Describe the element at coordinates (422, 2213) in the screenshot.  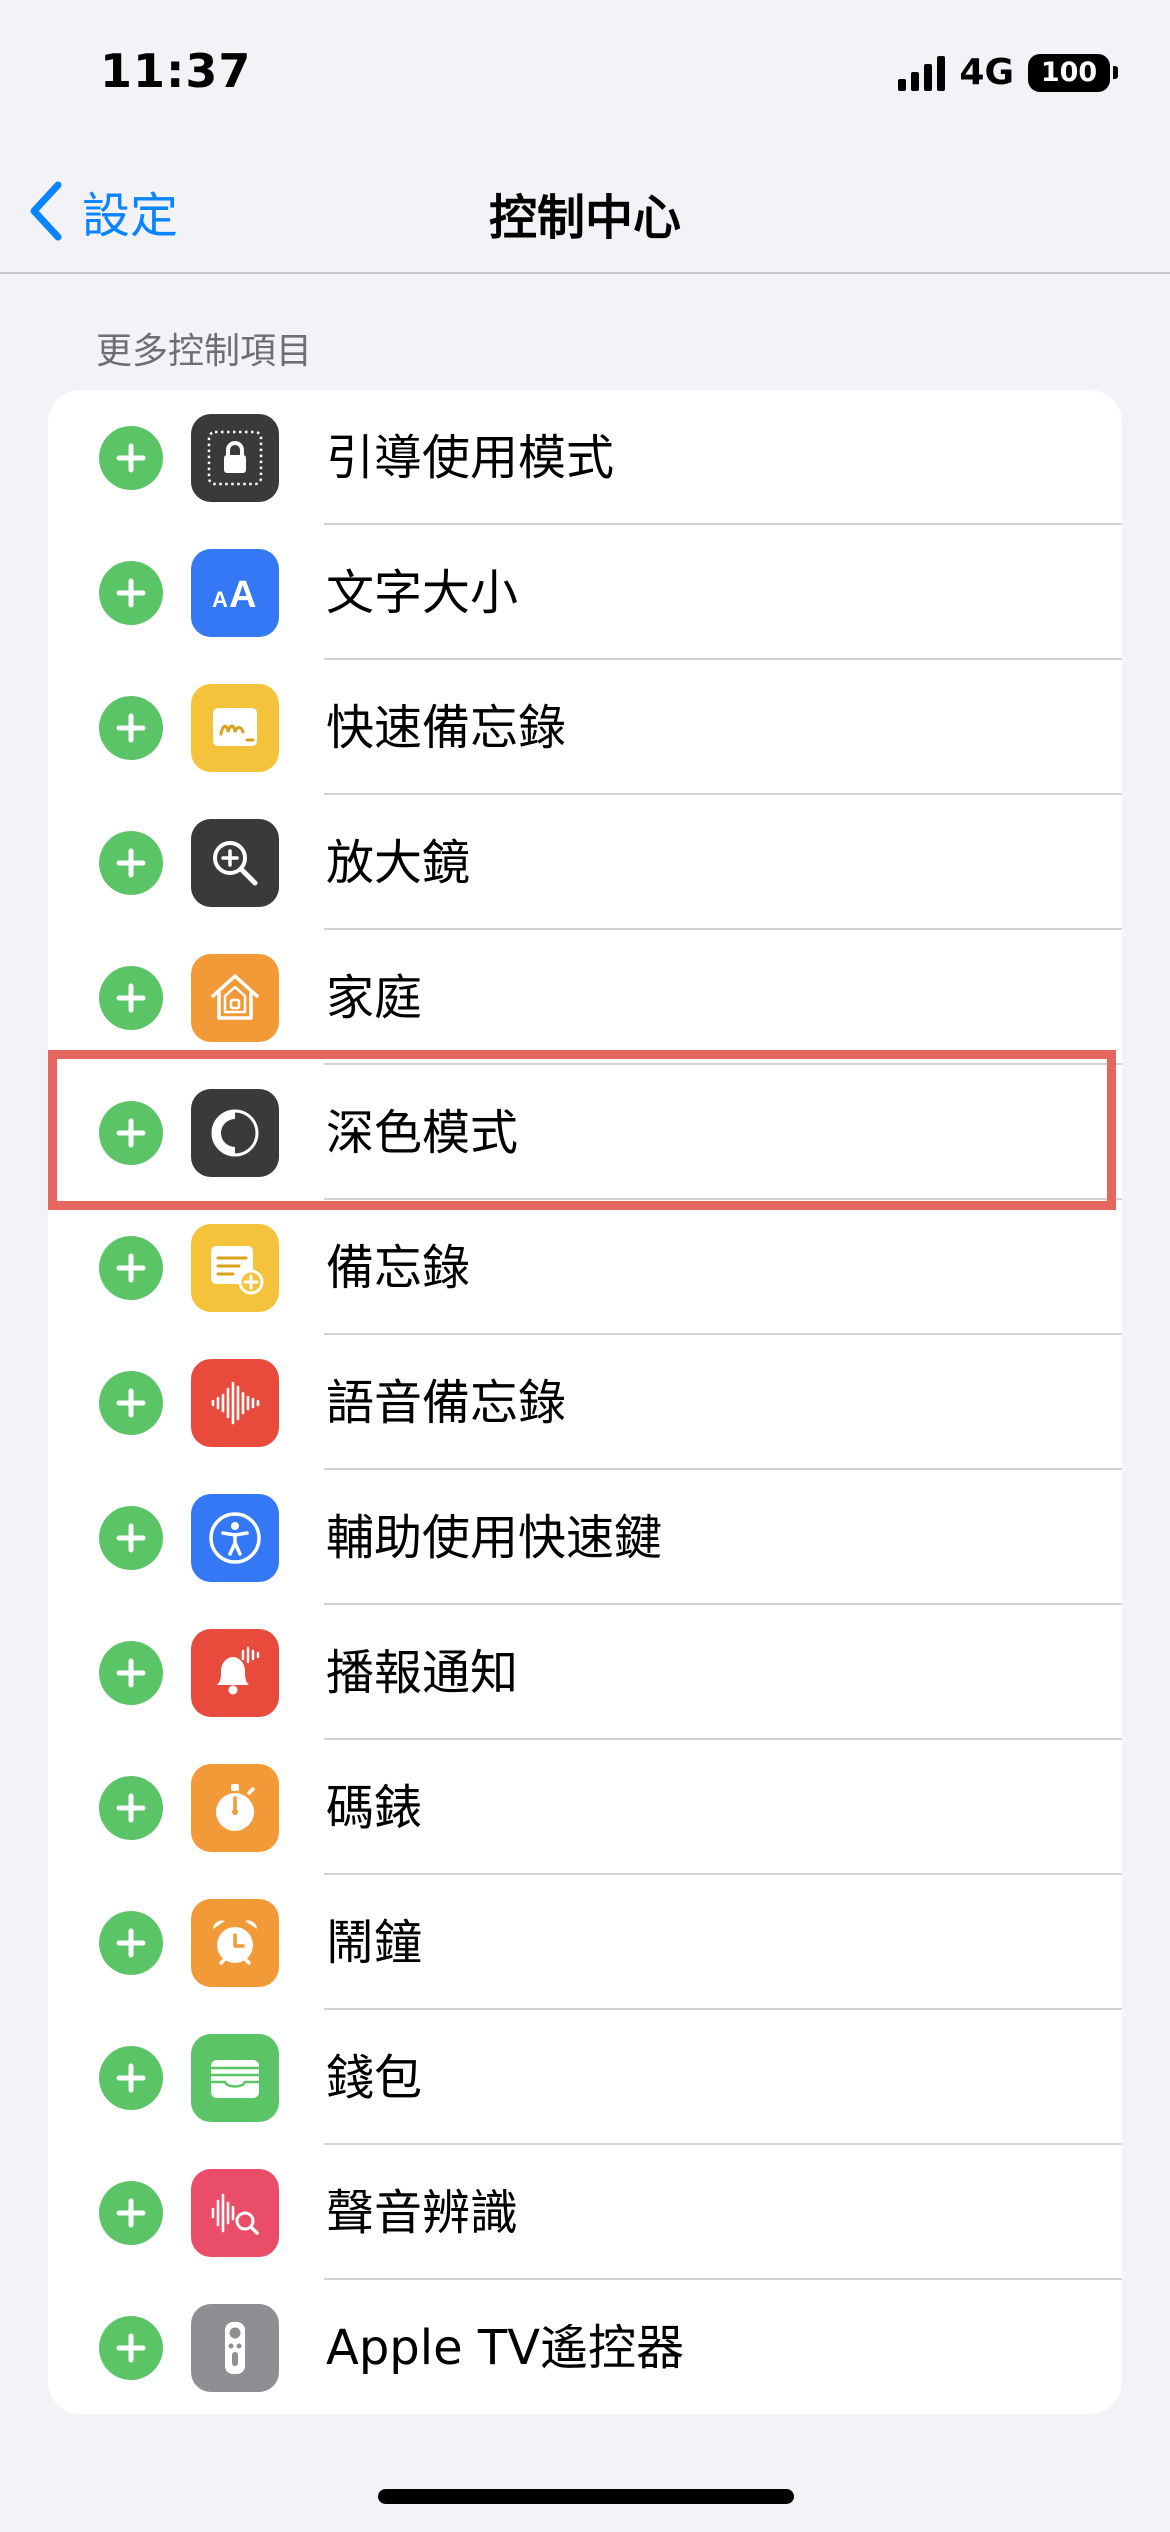
I see `control-item-label: 聲音辨識` at that location.